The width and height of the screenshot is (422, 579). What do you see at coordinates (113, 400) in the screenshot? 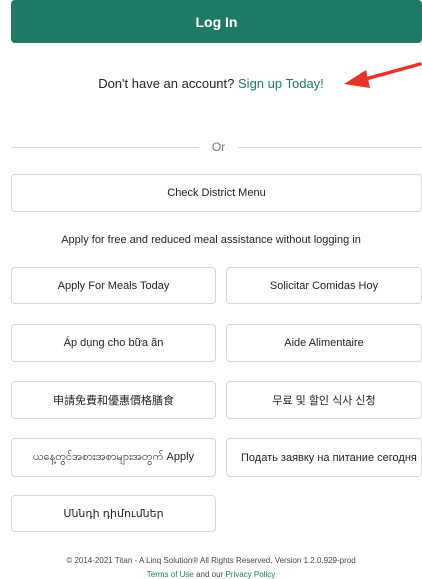
I see `apply-meals-chinese-button: 申請免費和優惠價格膳食` at bounding box center [113, 400].